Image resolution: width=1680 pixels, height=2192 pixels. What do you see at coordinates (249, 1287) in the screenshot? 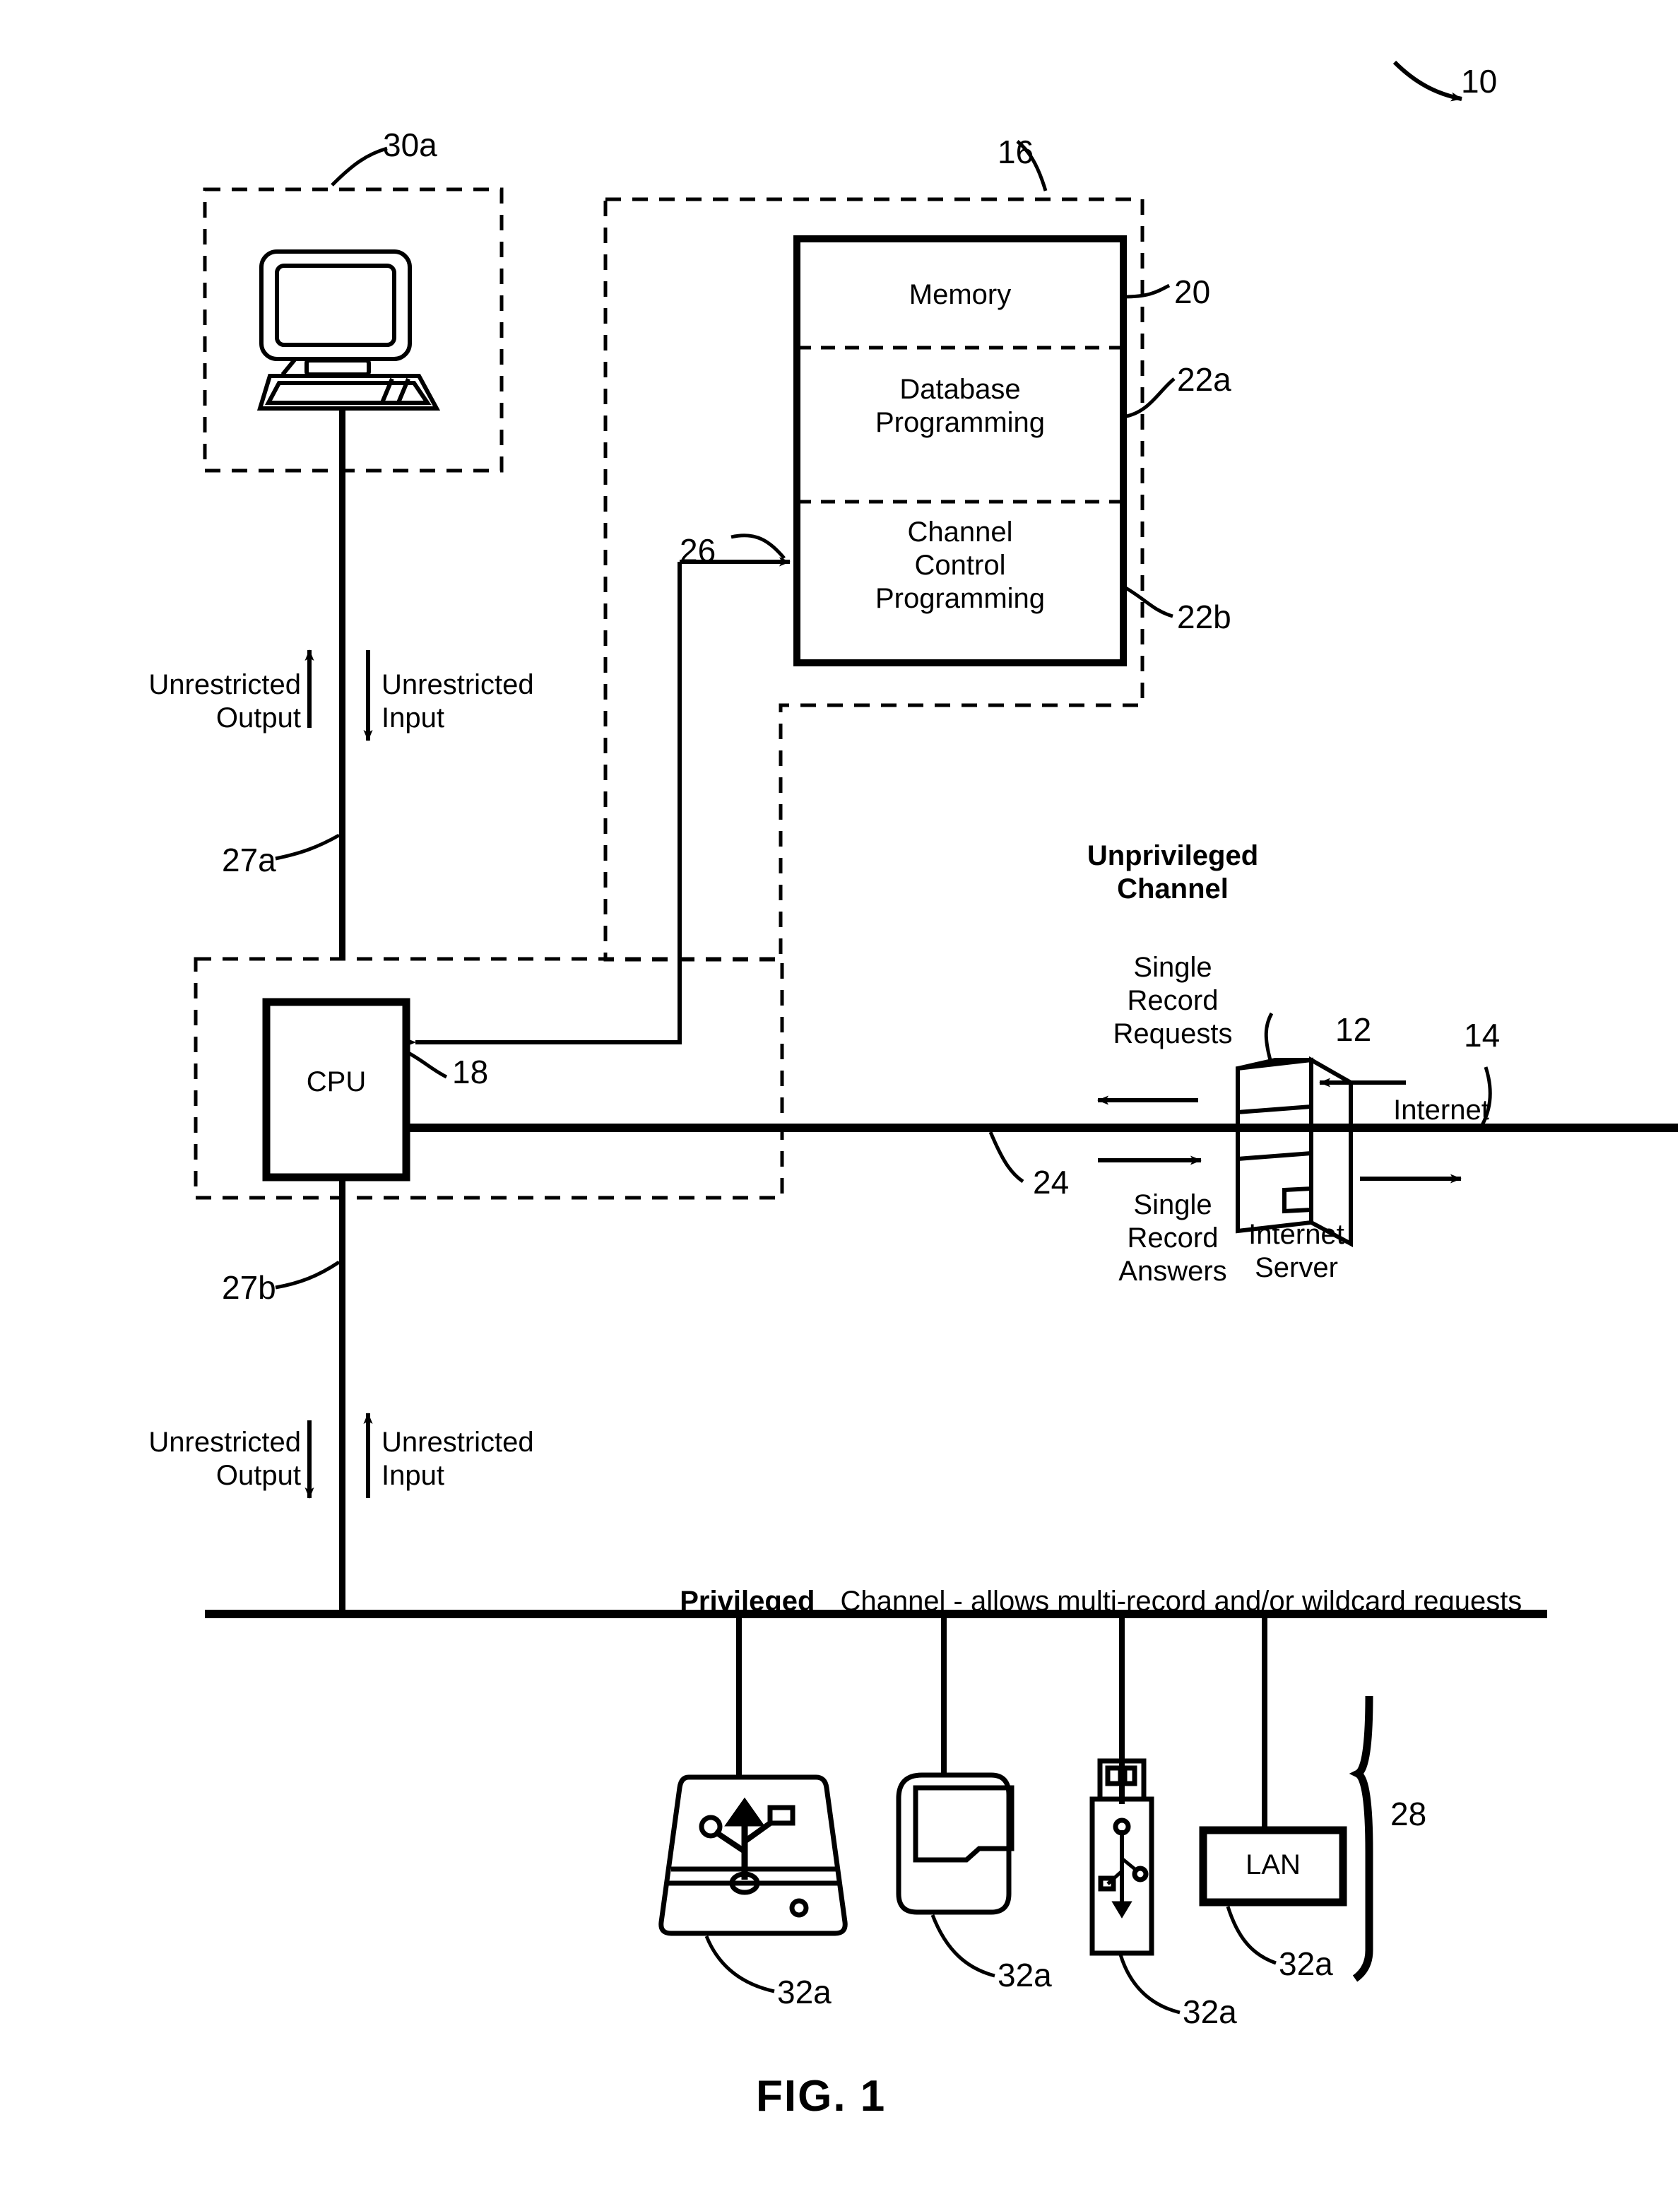
I see `ref-27b: 27b` at bounding box center [249, 1287].